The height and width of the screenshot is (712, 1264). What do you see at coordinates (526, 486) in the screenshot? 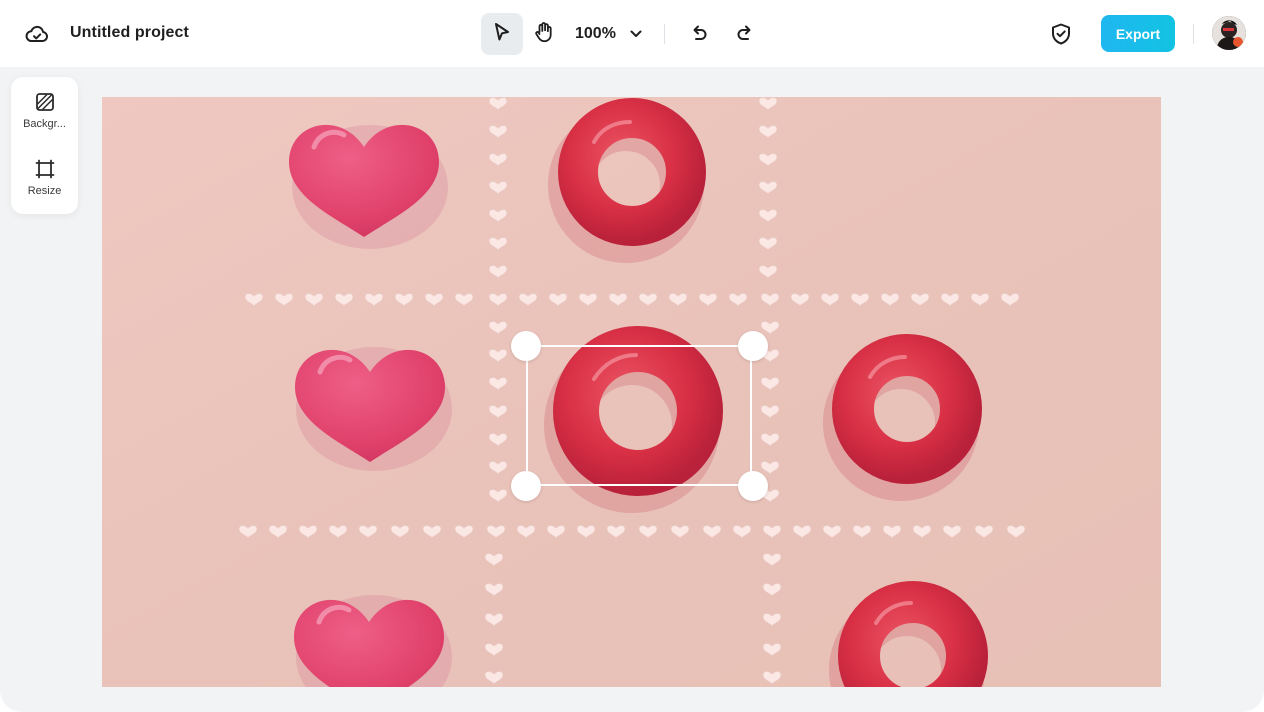
I see `resize-handle-bottom-left` at bounding box center [526, 486].